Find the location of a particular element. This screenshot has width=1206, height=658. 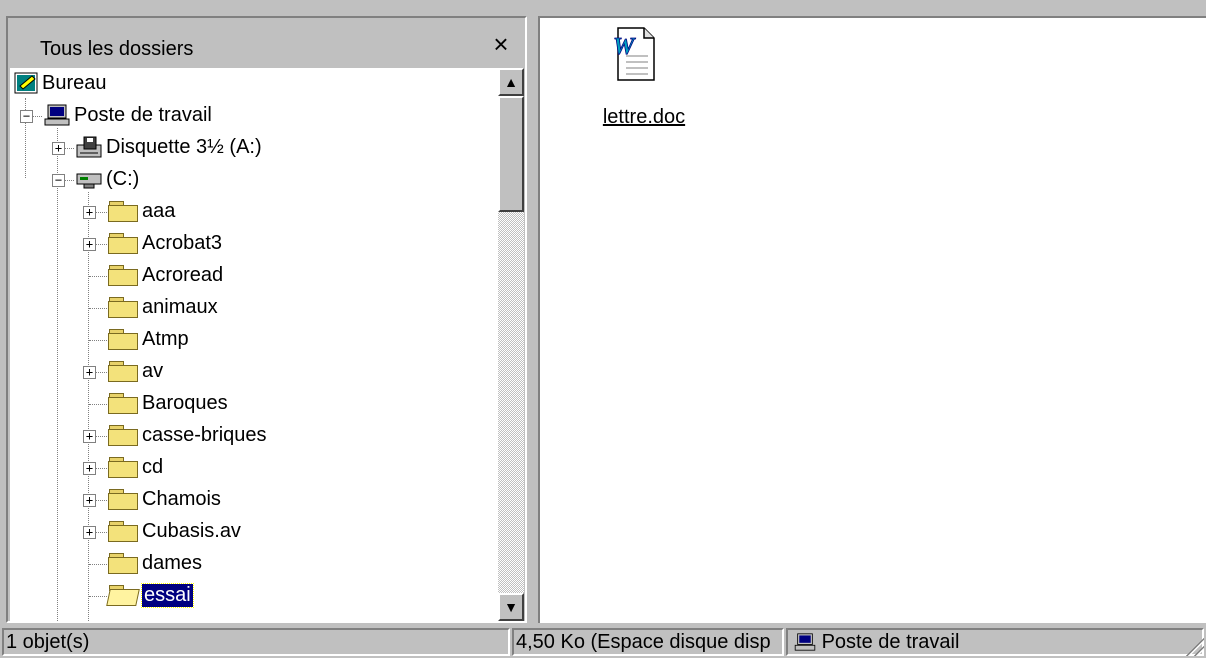

open-folder-icon is located at coordinates (123, 595).